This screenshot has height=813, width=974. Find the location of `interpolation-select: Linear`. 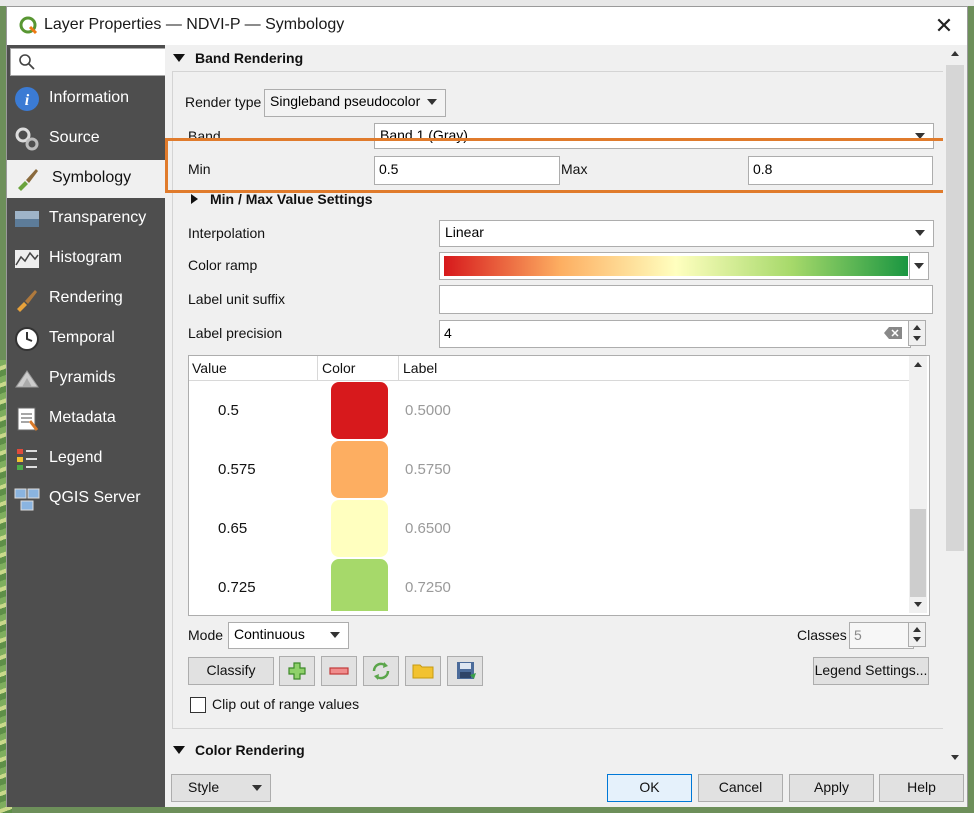

interpolation-select: Linear is located at coordinates (686, 233).